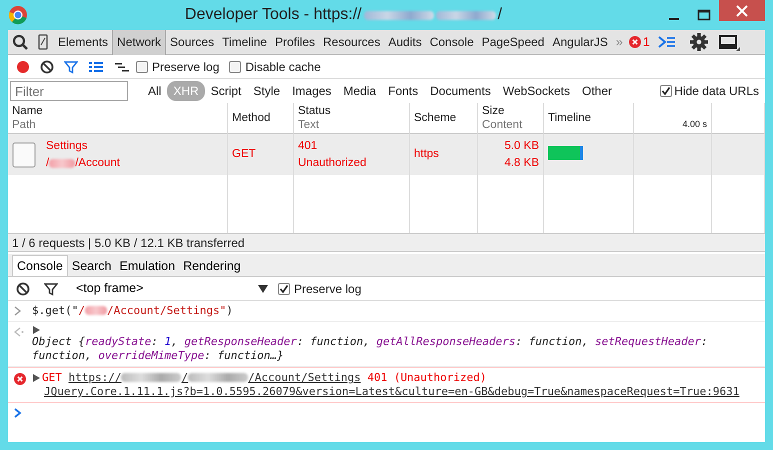  I want to click on status-text: Unauthorized, so click(333, 163).